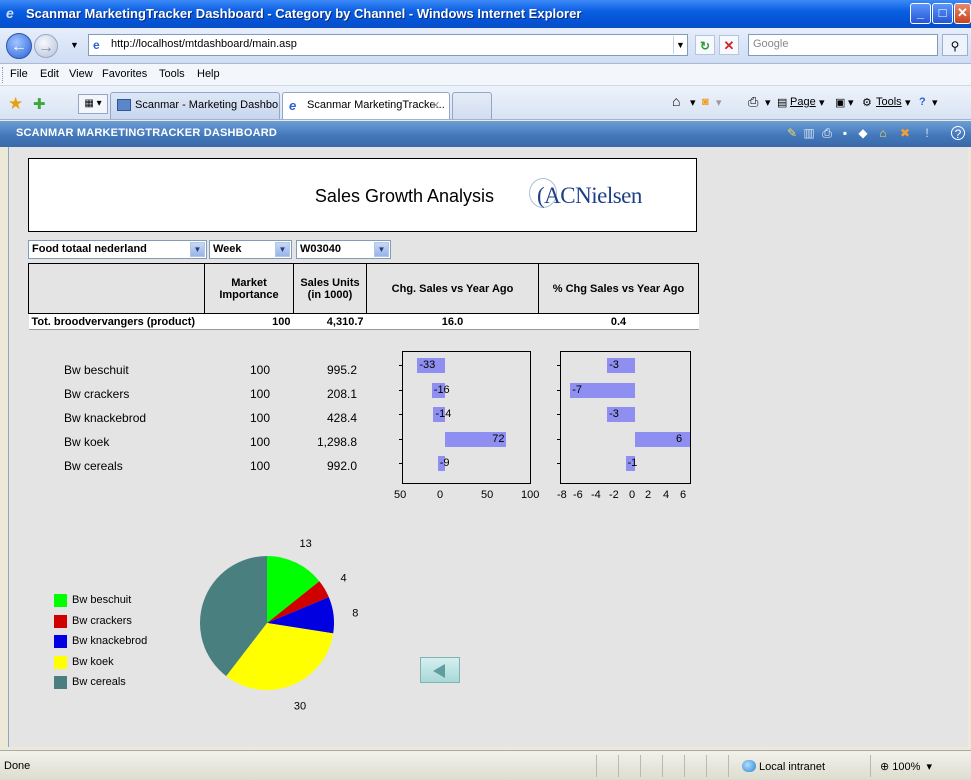  I want to click on favorites-star-icon: ★, so click(15, 104).